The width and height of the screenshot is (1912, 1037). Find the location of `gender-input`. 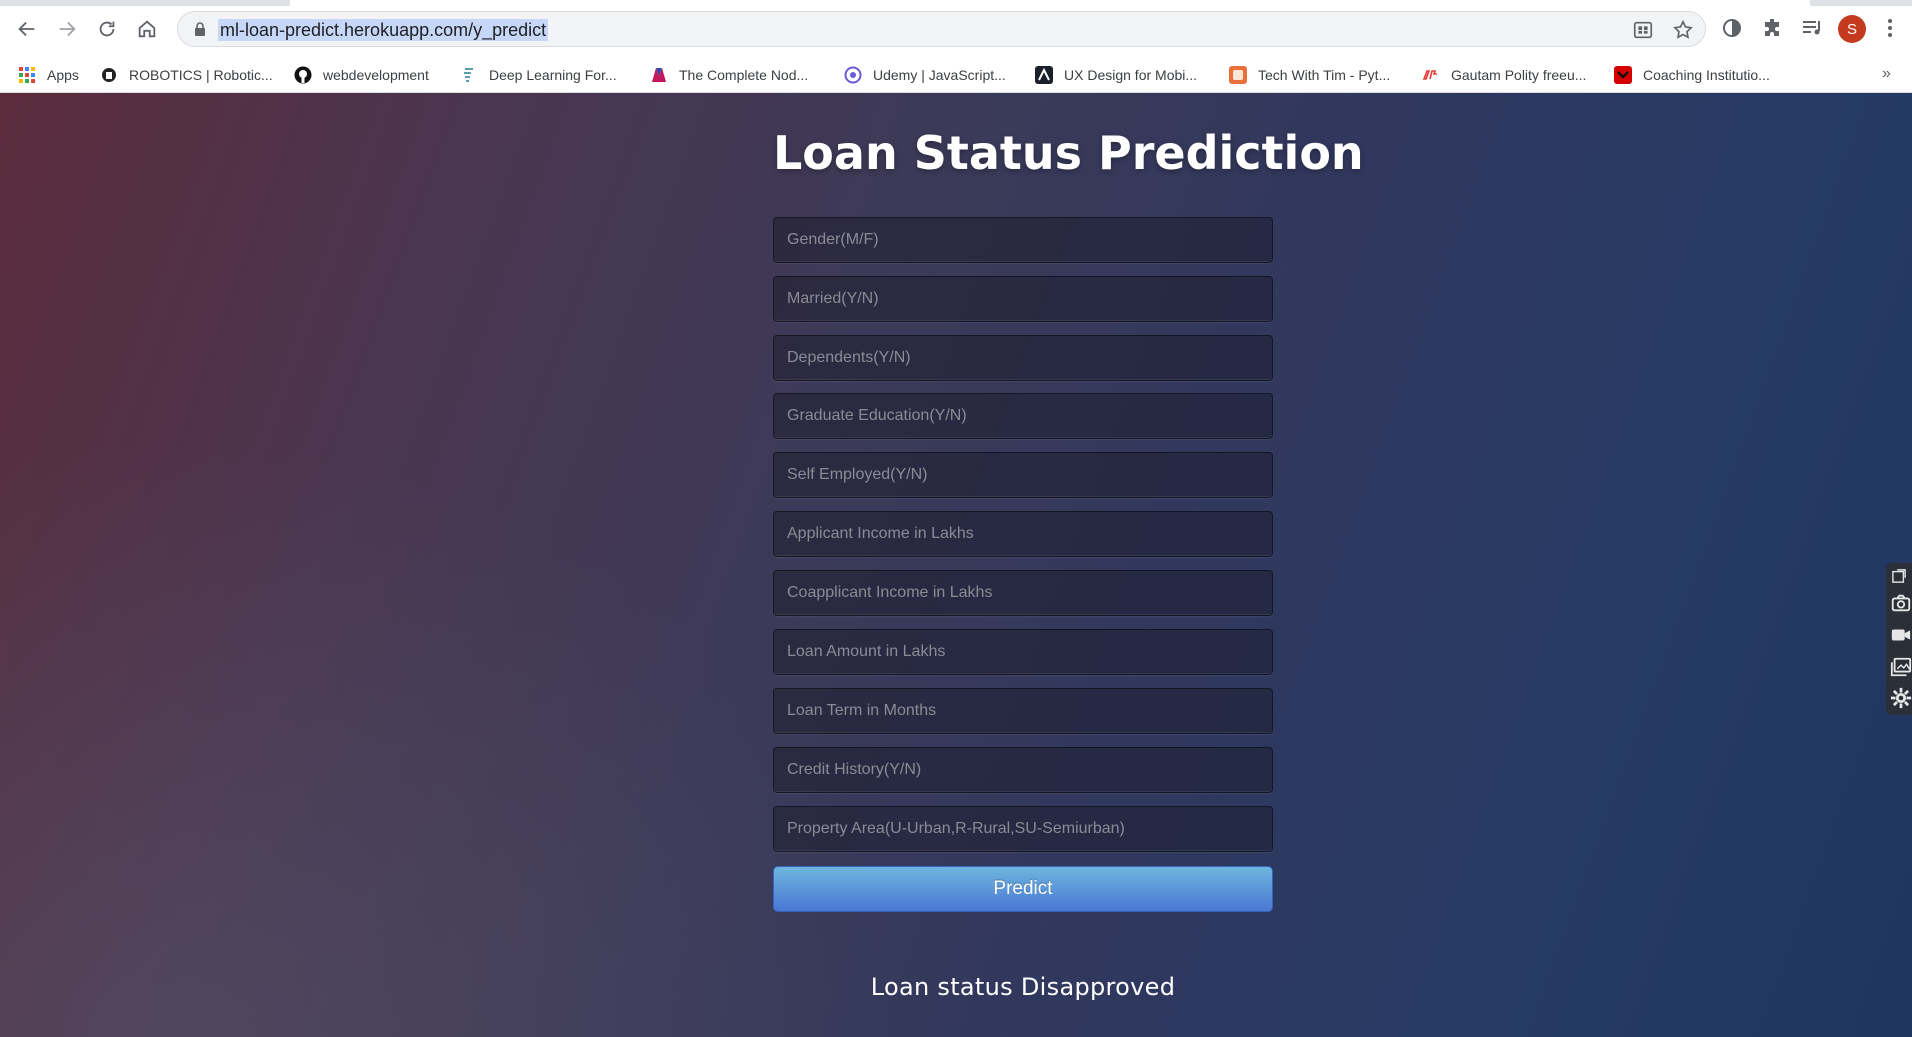

gender-input is located at coordinates (1023, 240).